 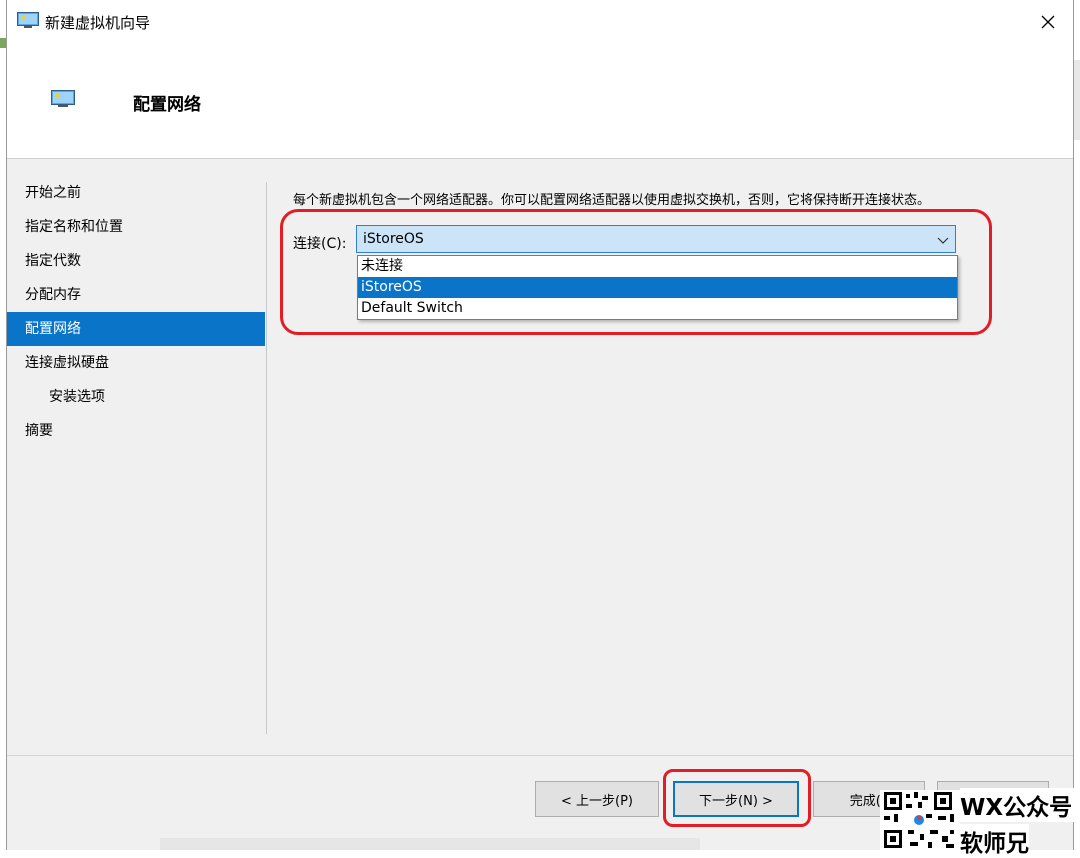 What do you see at coordinates (136, 431) in the screenshot?
I see `nav-step-summary: 摘要` at bounding box center [136, 431].